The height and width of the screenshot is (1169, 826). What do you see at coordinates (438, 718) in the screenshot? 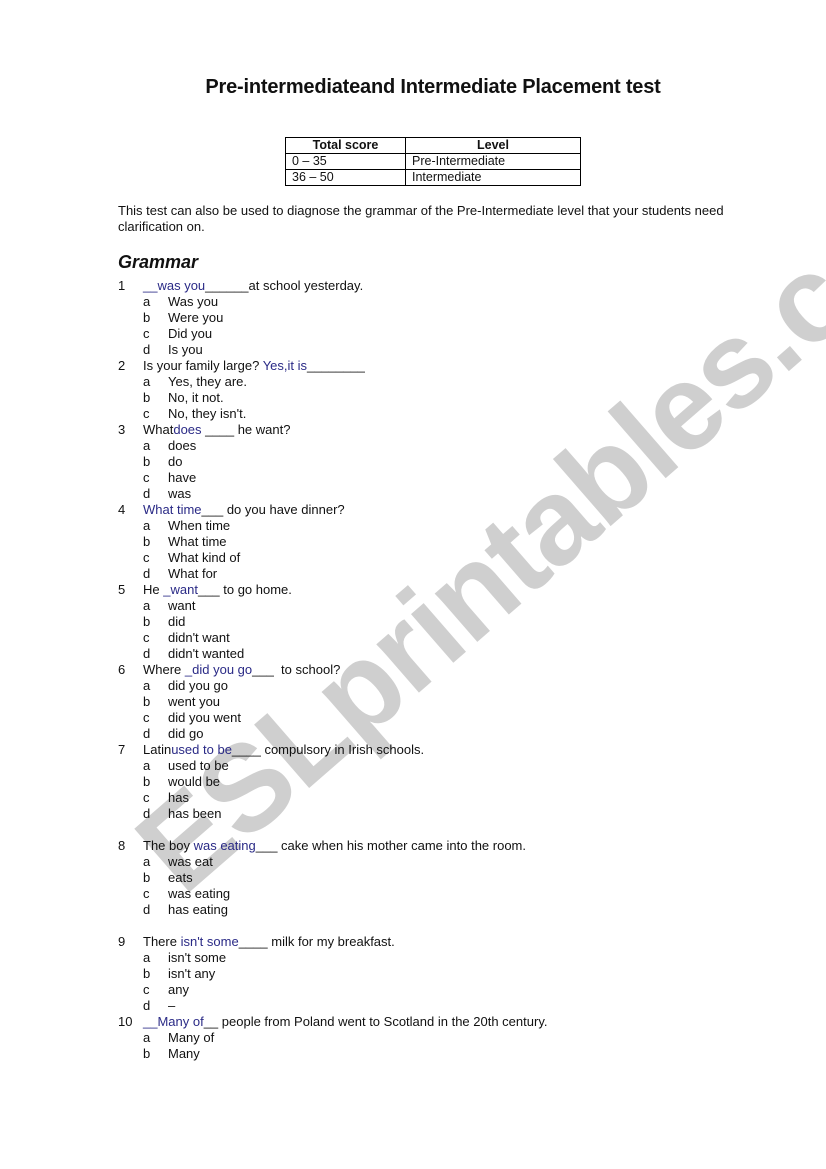
I see `option-c: c did you went` at bounding box center [438, 718].